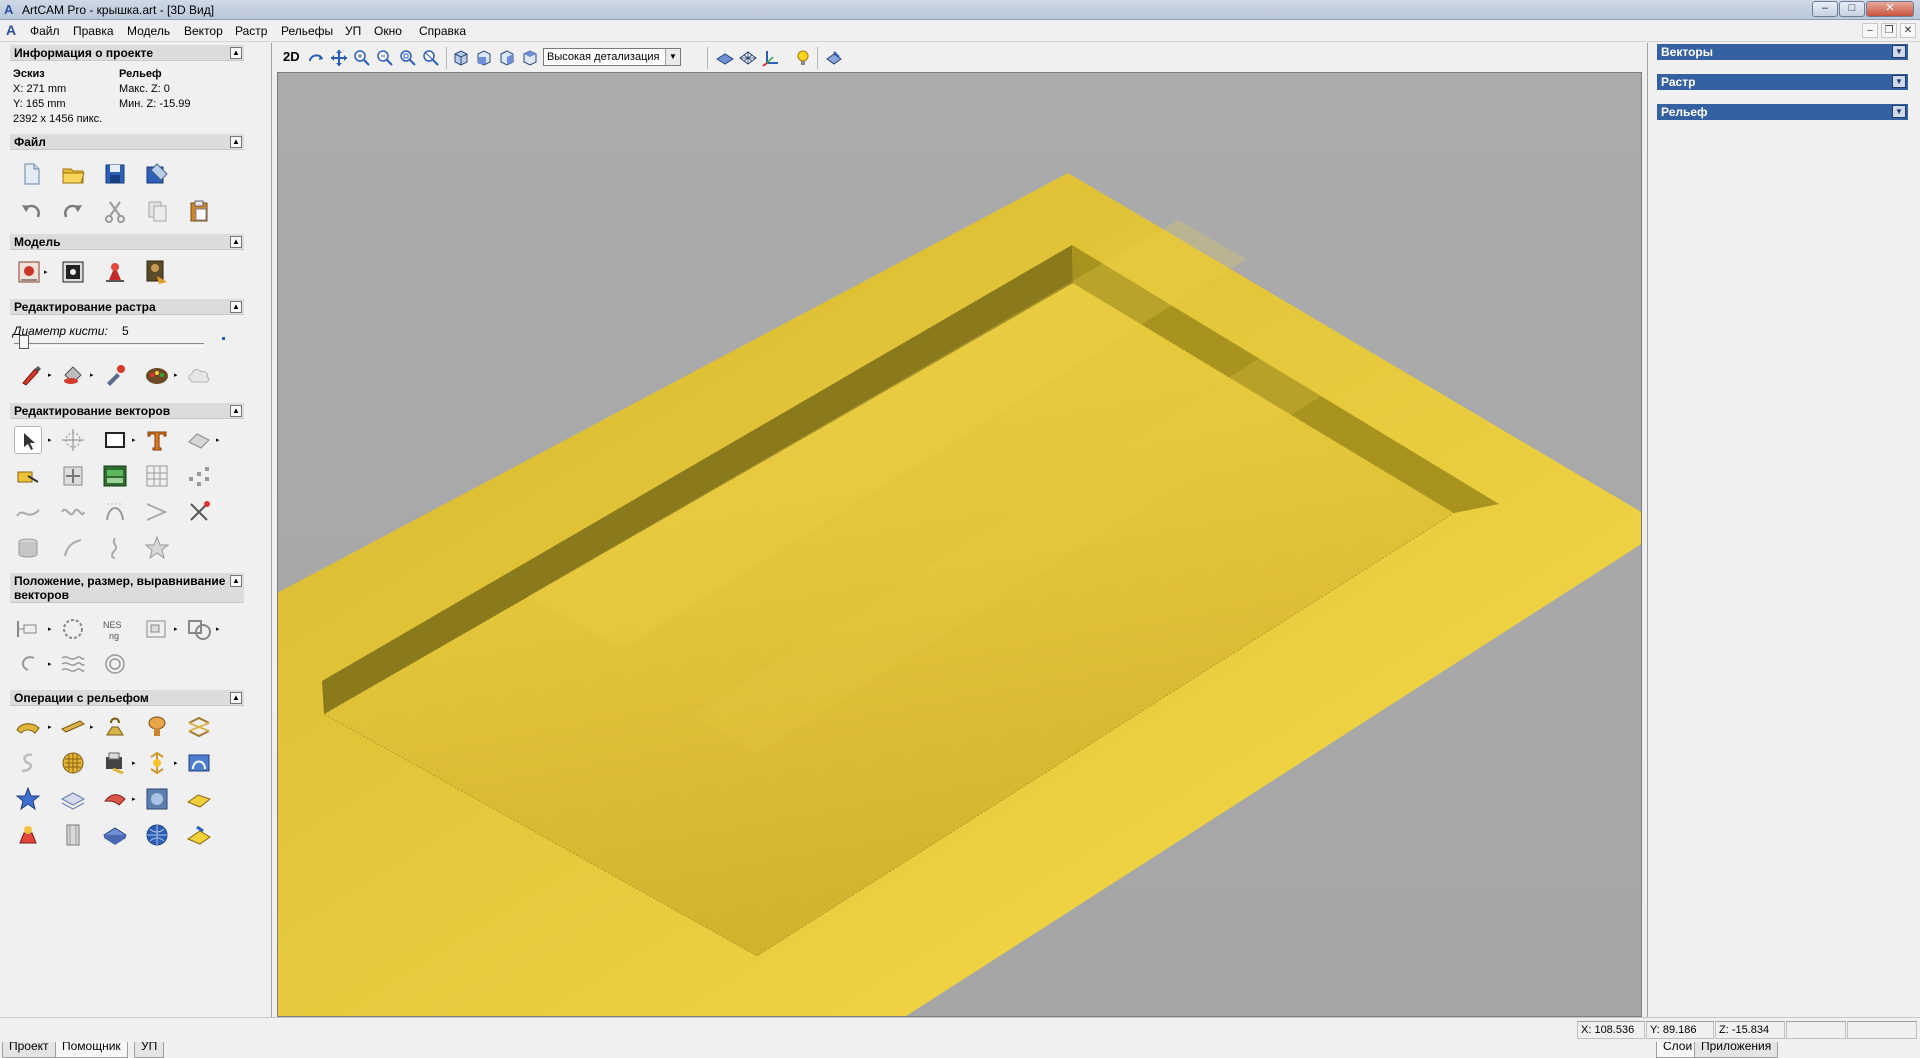  What do you see at coordinates (388, 31) in the screenshot?
I see `menu-window: Окно` at bounding box center [388, 31].